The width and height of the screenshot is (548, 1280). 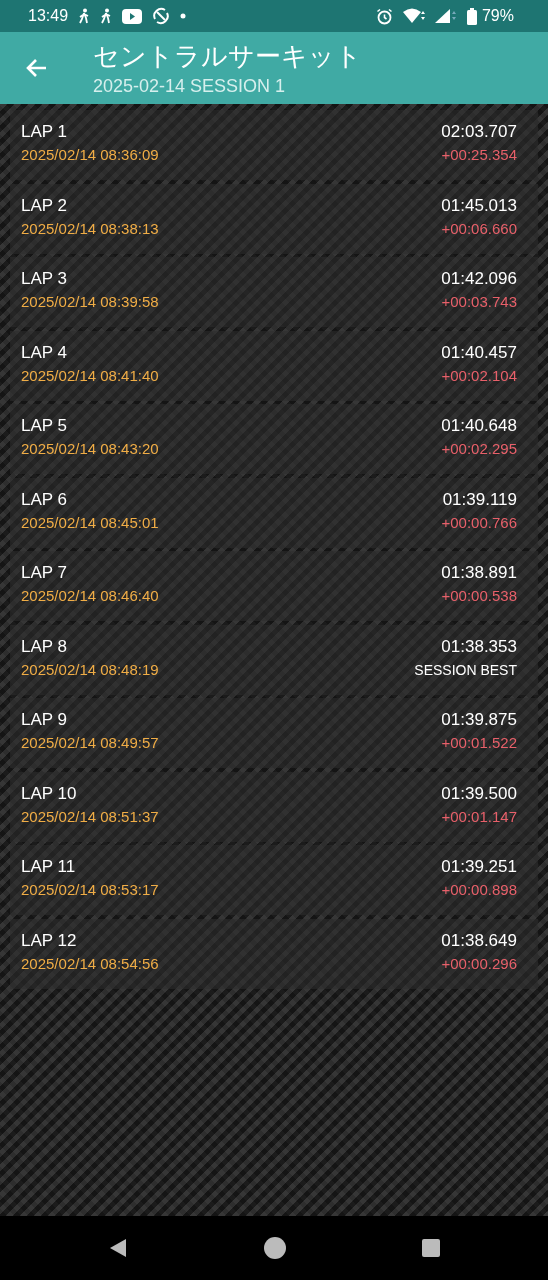 What do you see at coordinates (90, 816) in the screenshot?
I see `lap-timestamp: 2025/02/14 08:51:37` at bounding box center [90, 816].